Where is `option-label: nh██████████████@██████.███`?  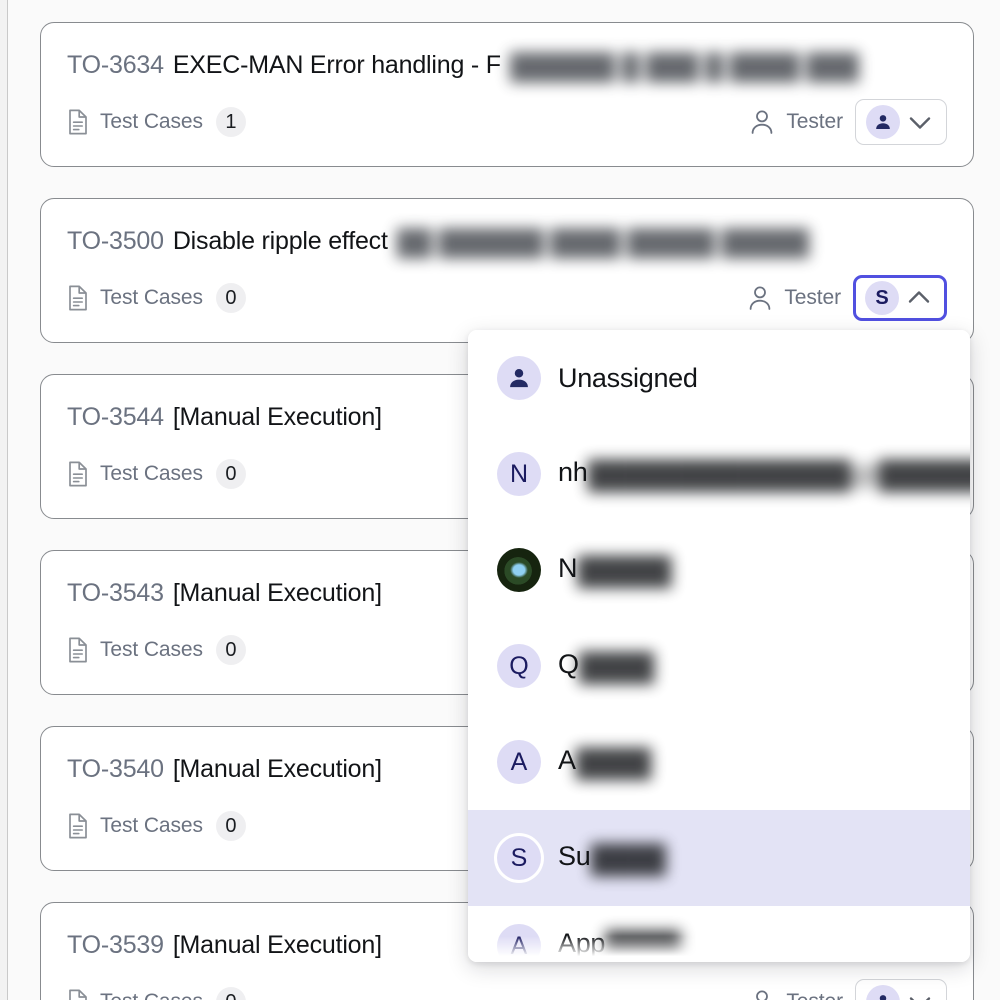
option-label: nh██████████████@██████.███ is located at coordinates (764, 474).